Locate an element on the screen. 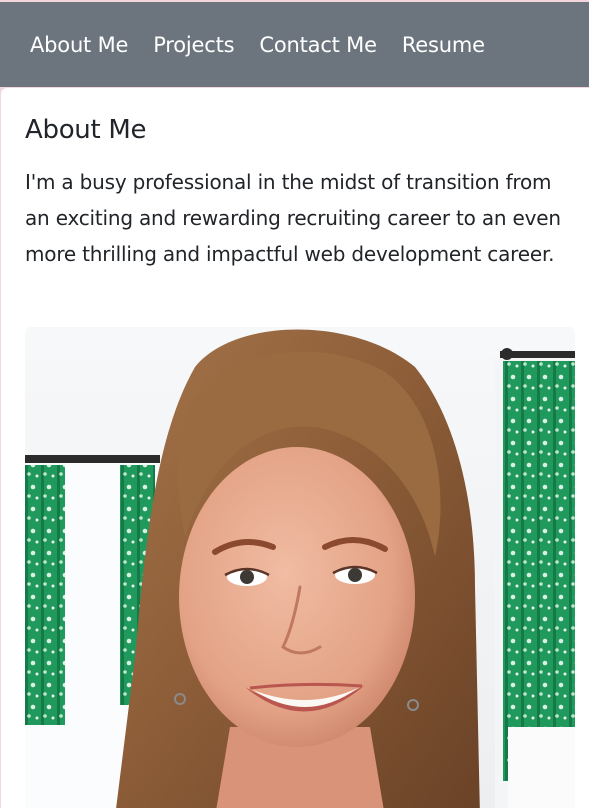 The image size is (589, 808). nav-link-resume: Resume is located at coordinates (443, 45).